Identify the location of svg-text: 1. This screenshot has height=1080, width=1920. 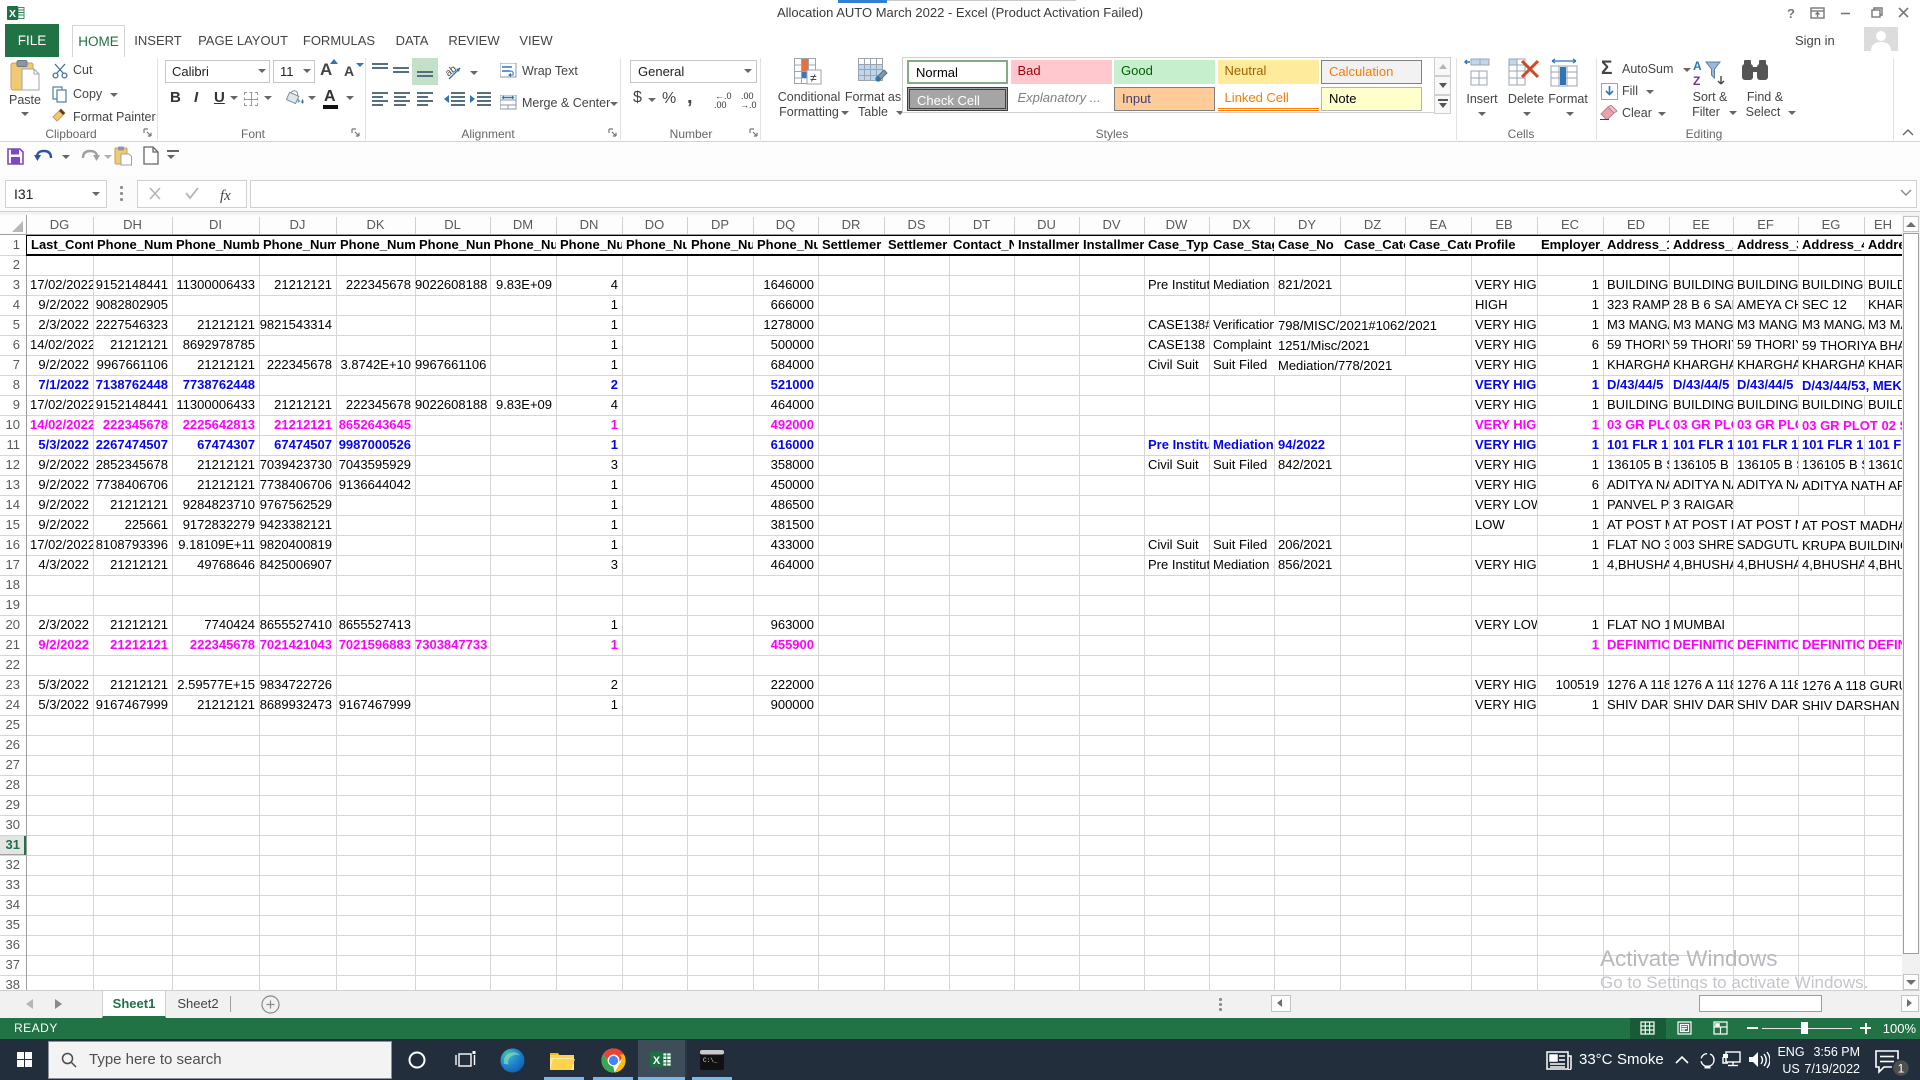
(1901, 1069).